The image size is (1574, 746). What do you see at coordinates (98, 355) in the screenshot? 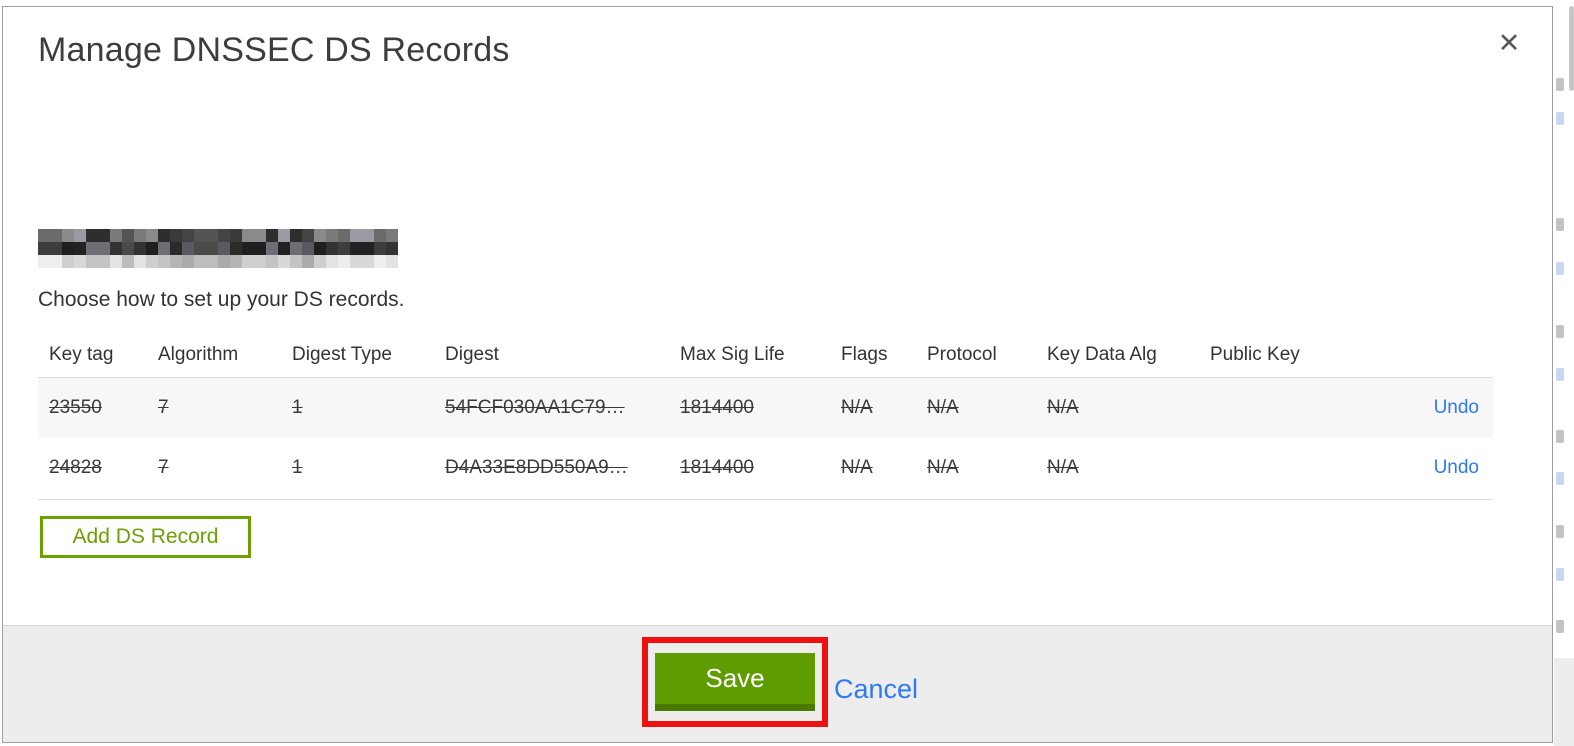
I see `col-header-key-tag: Key tag` at bounding box center [98, 355].